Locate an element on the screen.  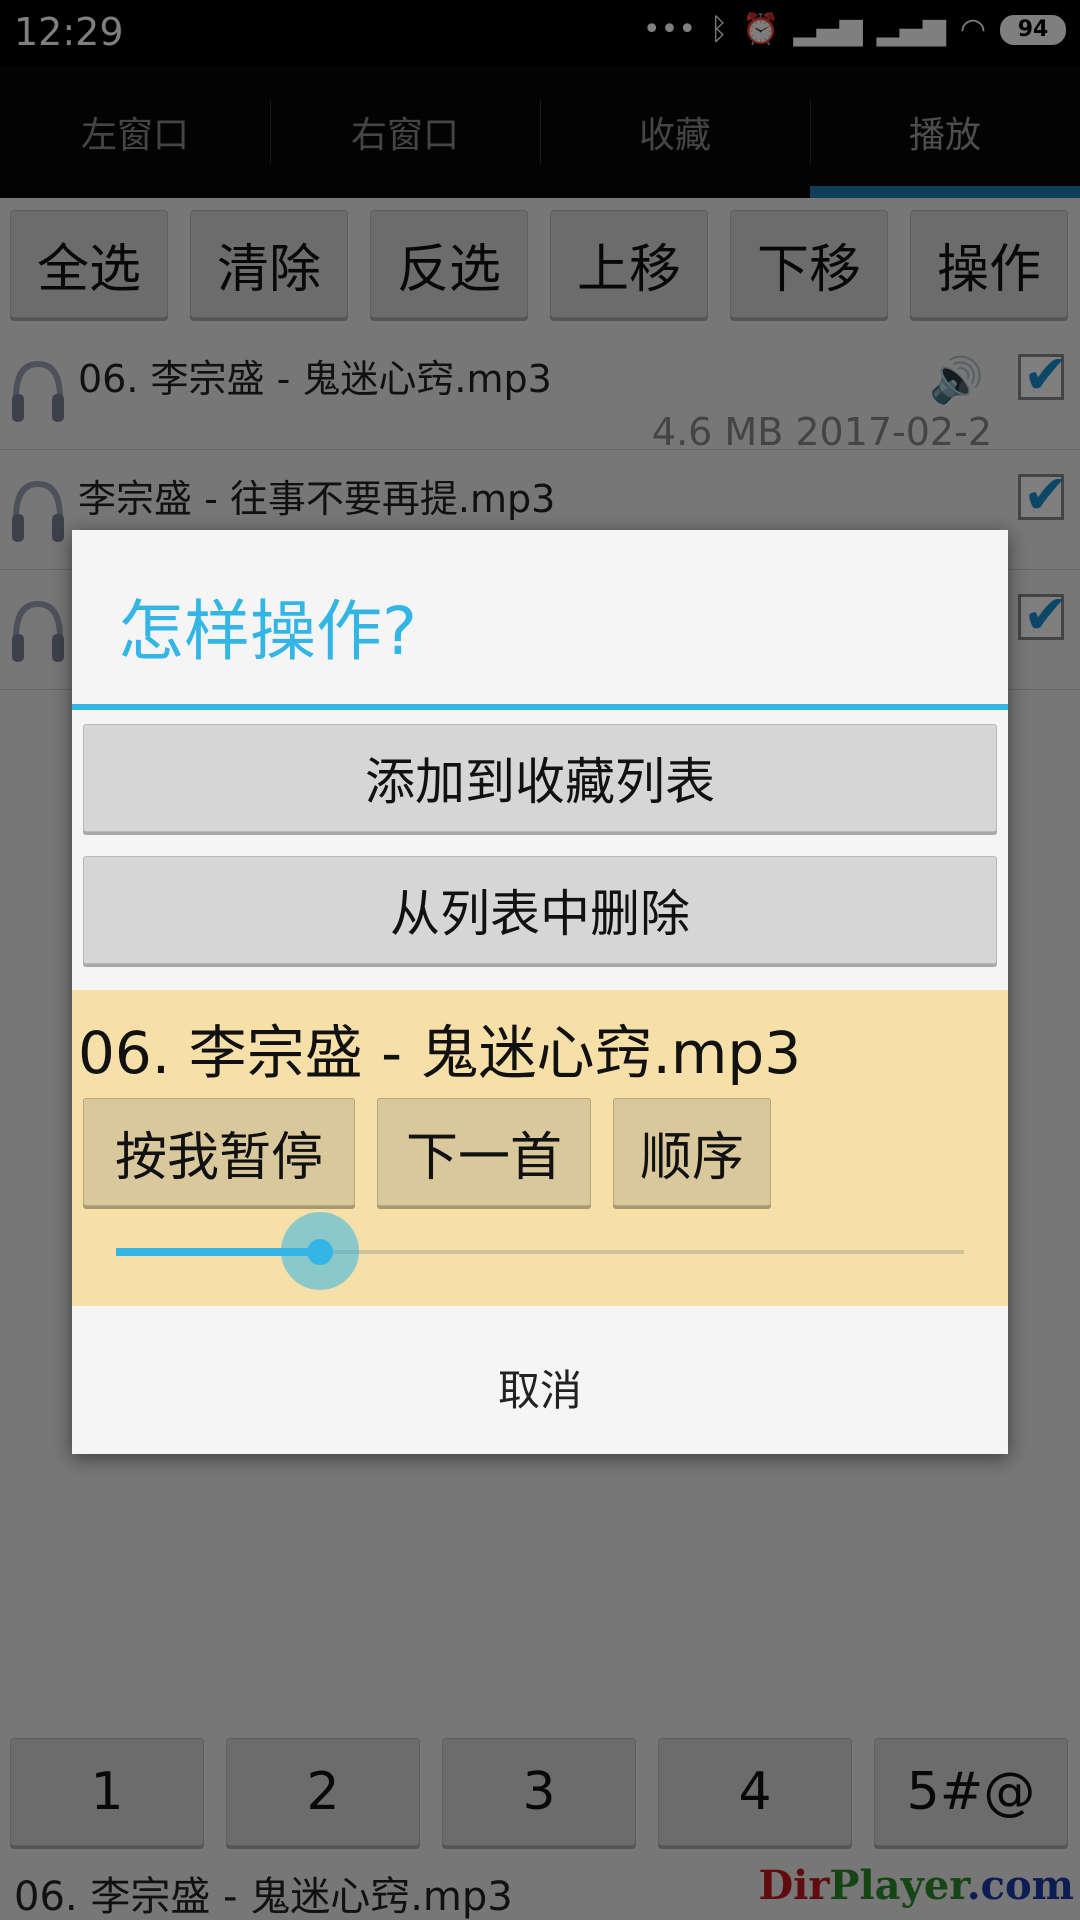
player-panel: 06. 李宗盛 - 鬼迷心窍.mp3 按我暂停 下一首 顺序 is located at coordinates (540, 1148).